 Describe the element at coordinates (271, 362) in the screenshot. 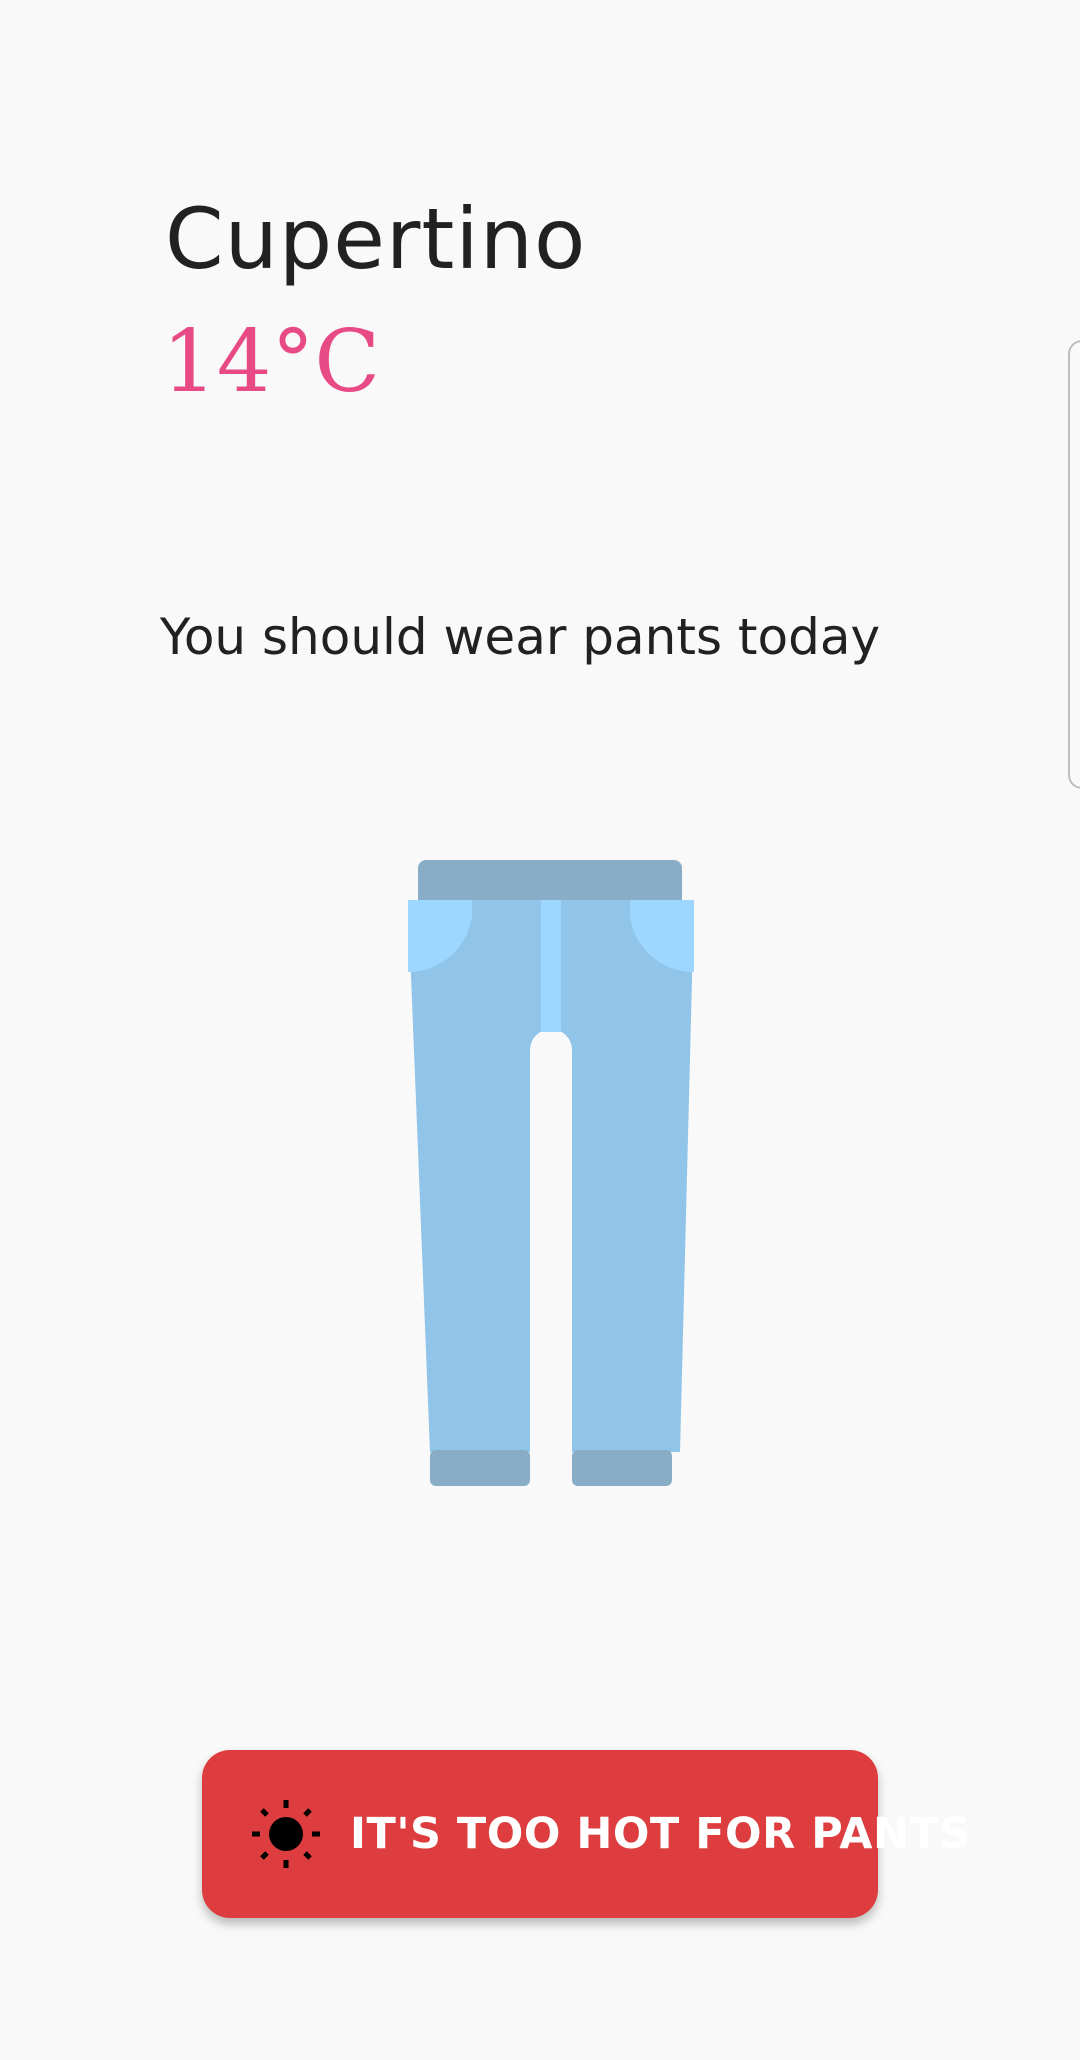

I see `temperature-value: 14°C` at that location.